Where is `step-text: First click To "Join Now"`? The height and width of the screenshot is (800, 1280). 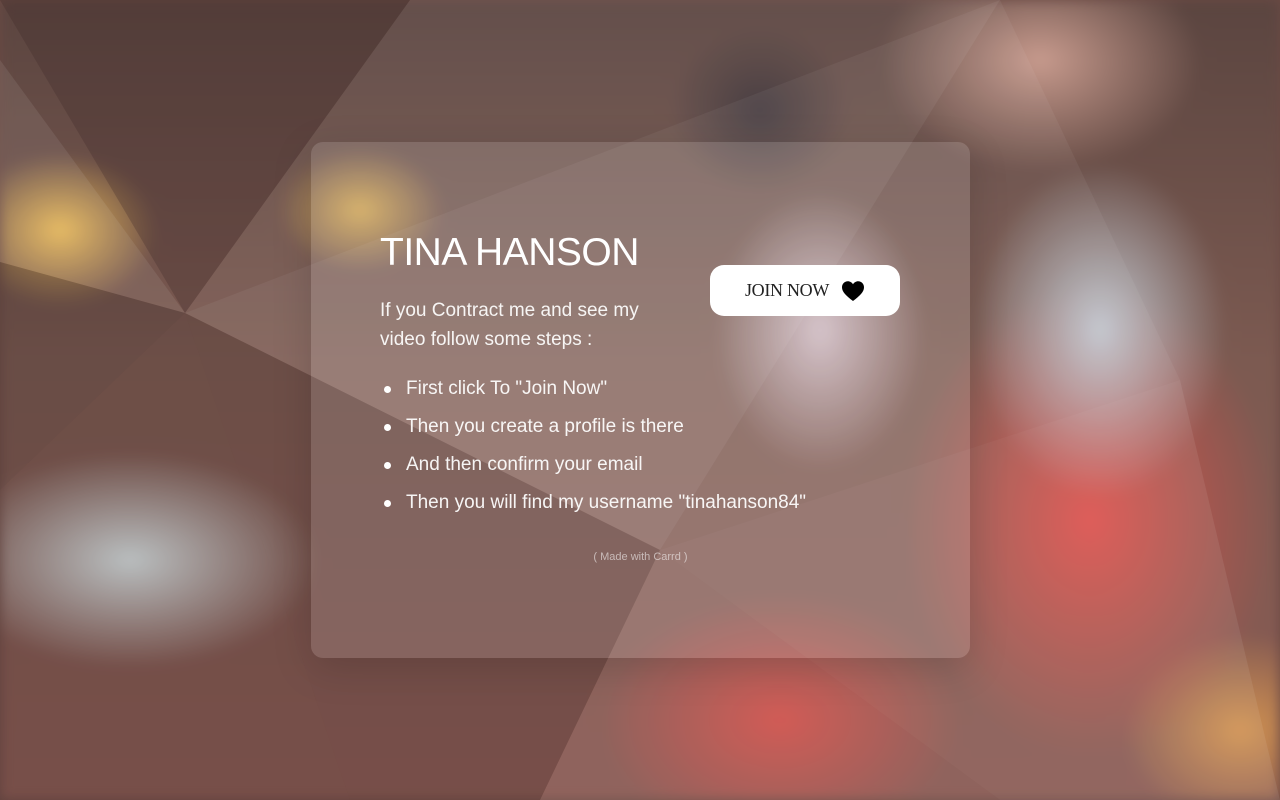 step-text: First click To "Join Now" is located at coordinates (507, 388).